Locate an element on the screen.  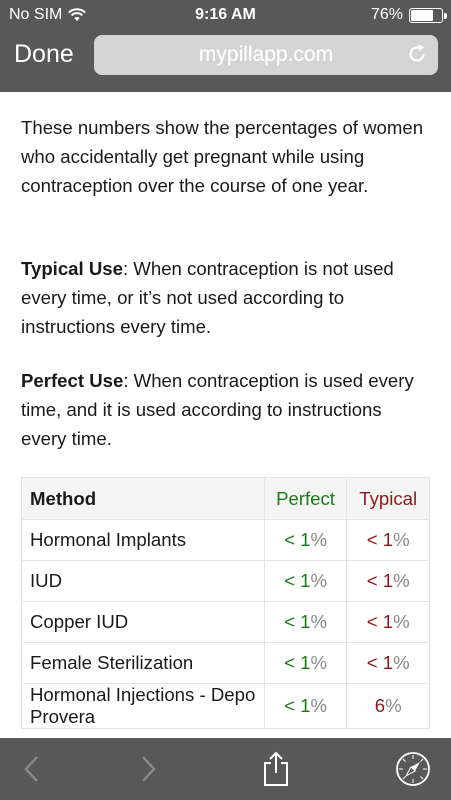
reload-icon is located at coordinates (417, 54).